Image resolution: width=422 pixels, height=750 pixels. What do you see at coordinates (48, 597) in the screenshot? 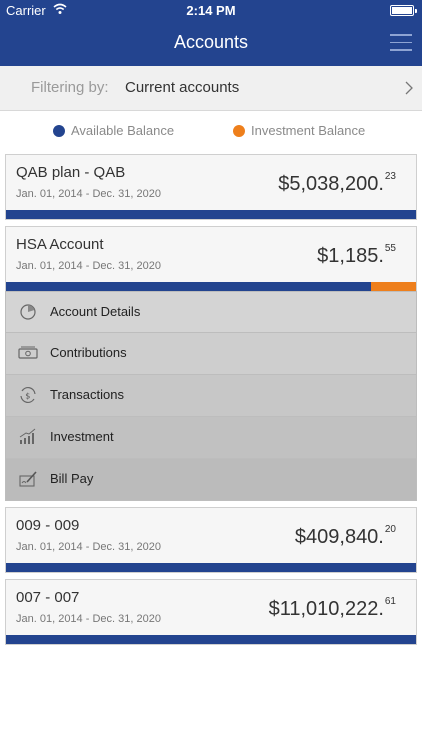
I see `account-name: 007 - 007` at bounding box center [48, 597].